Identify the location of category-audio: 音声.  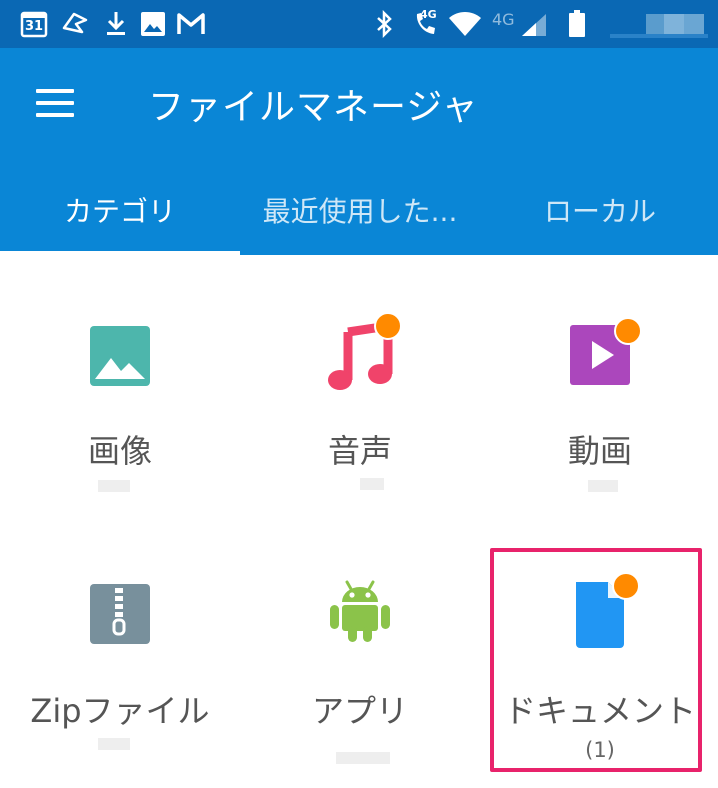
(360, 412).